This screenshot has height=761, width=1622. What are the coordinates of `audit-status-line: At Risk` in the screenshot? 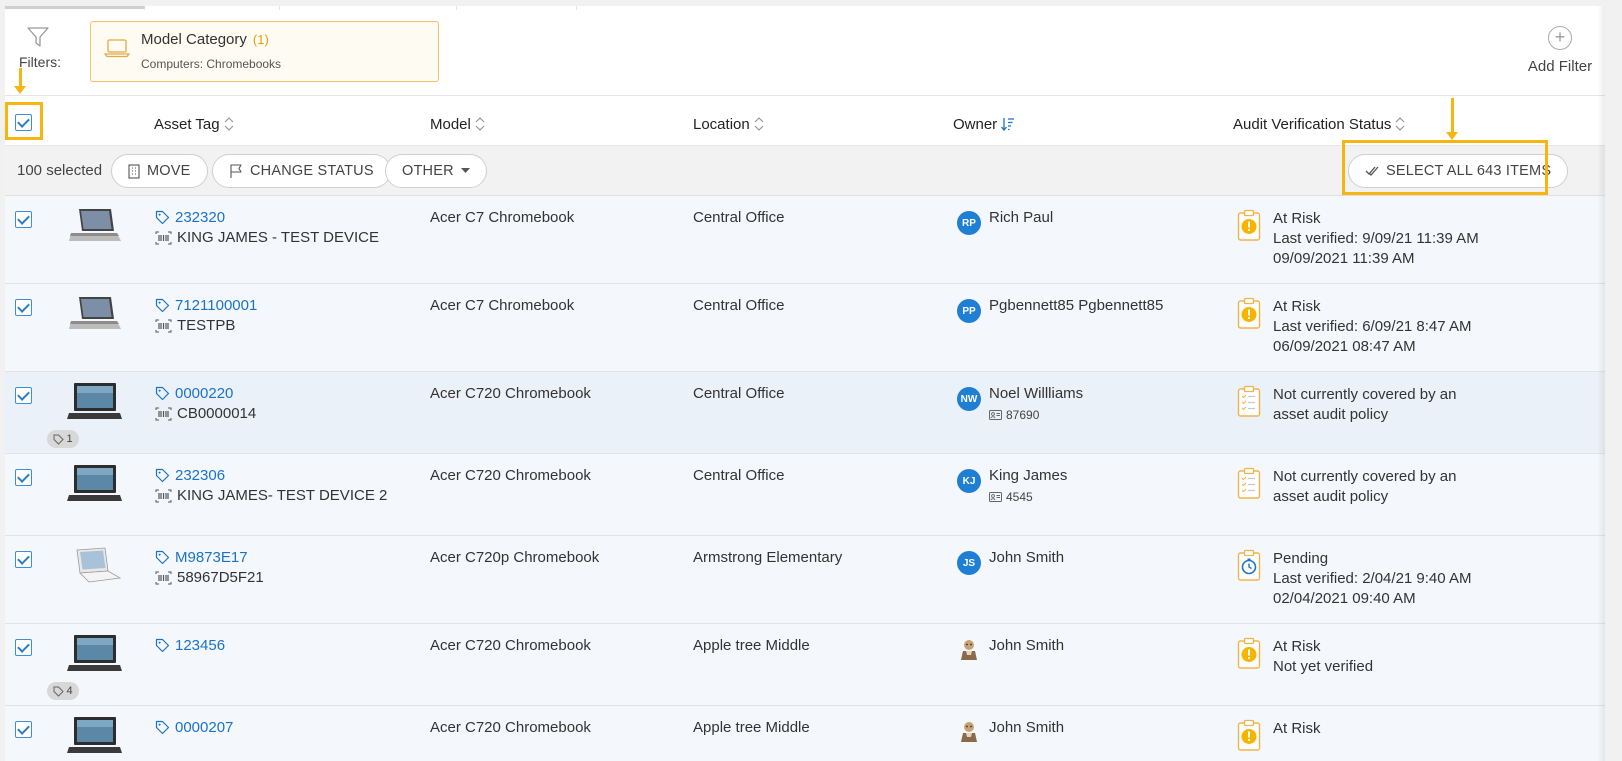 It's located at (1297, 306).